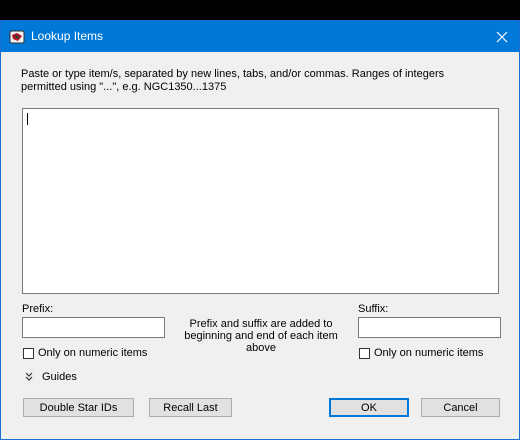 The image size is (520, 440). I want to click on prefix-input, so click(93, 327).